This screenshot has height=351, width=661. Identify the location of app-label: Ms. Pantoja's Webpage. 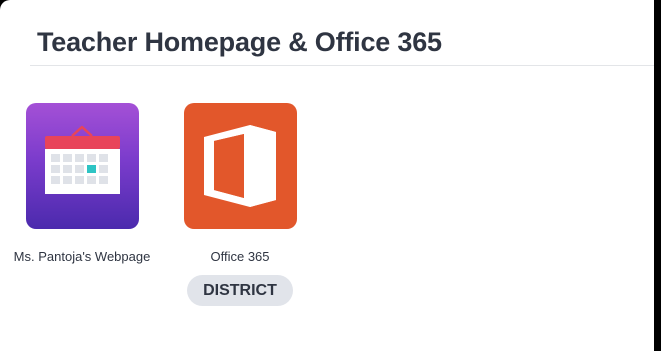
(82, 256).